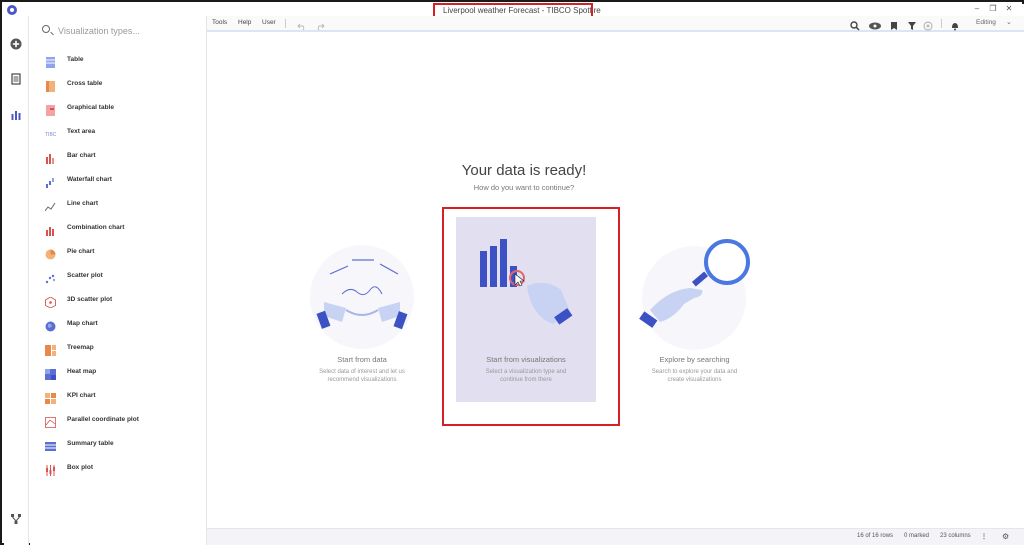 Image resolution: width=1024 pixels, height=545 pixels. Describe the element at coordinates (986, 22) in the screenshot. I see `mode-selector: Editing` at that location.